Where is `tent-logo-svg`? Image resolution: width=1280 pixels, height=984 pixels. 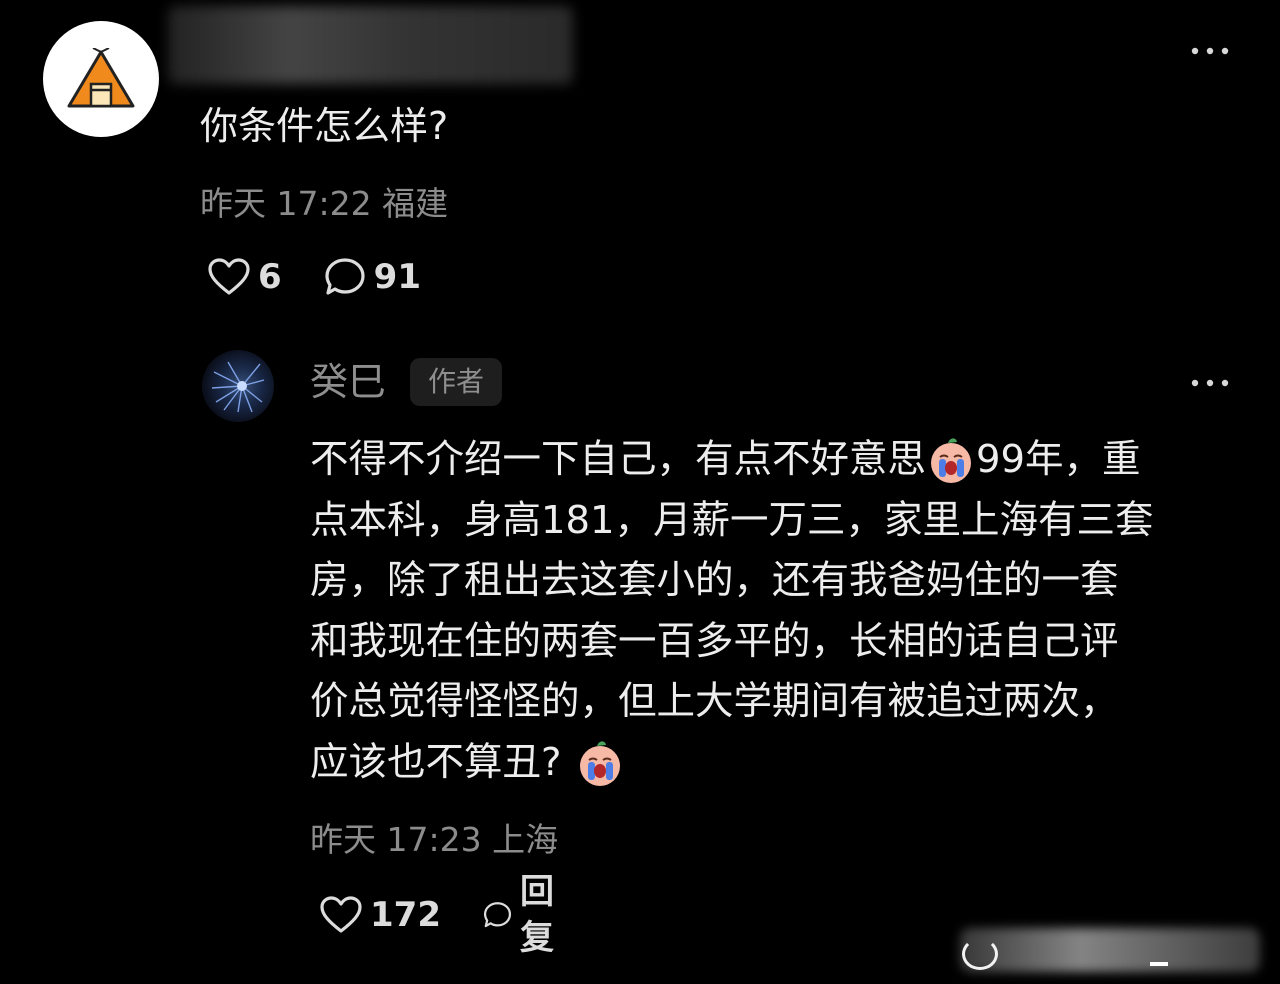 tent-logo-svg is located at coordinates (101, 78).